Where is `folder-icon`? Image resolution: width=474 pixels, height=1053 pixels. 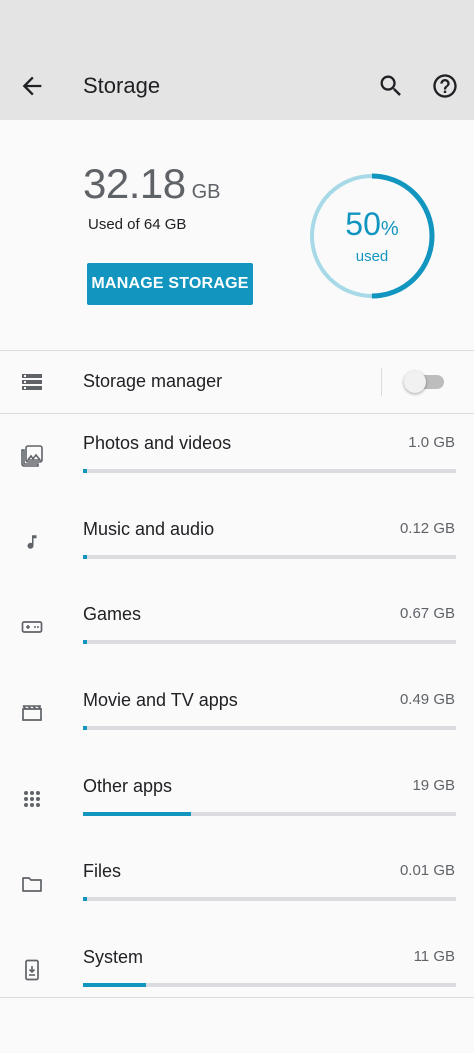 folder-icon is located at coordinates (32, 884).